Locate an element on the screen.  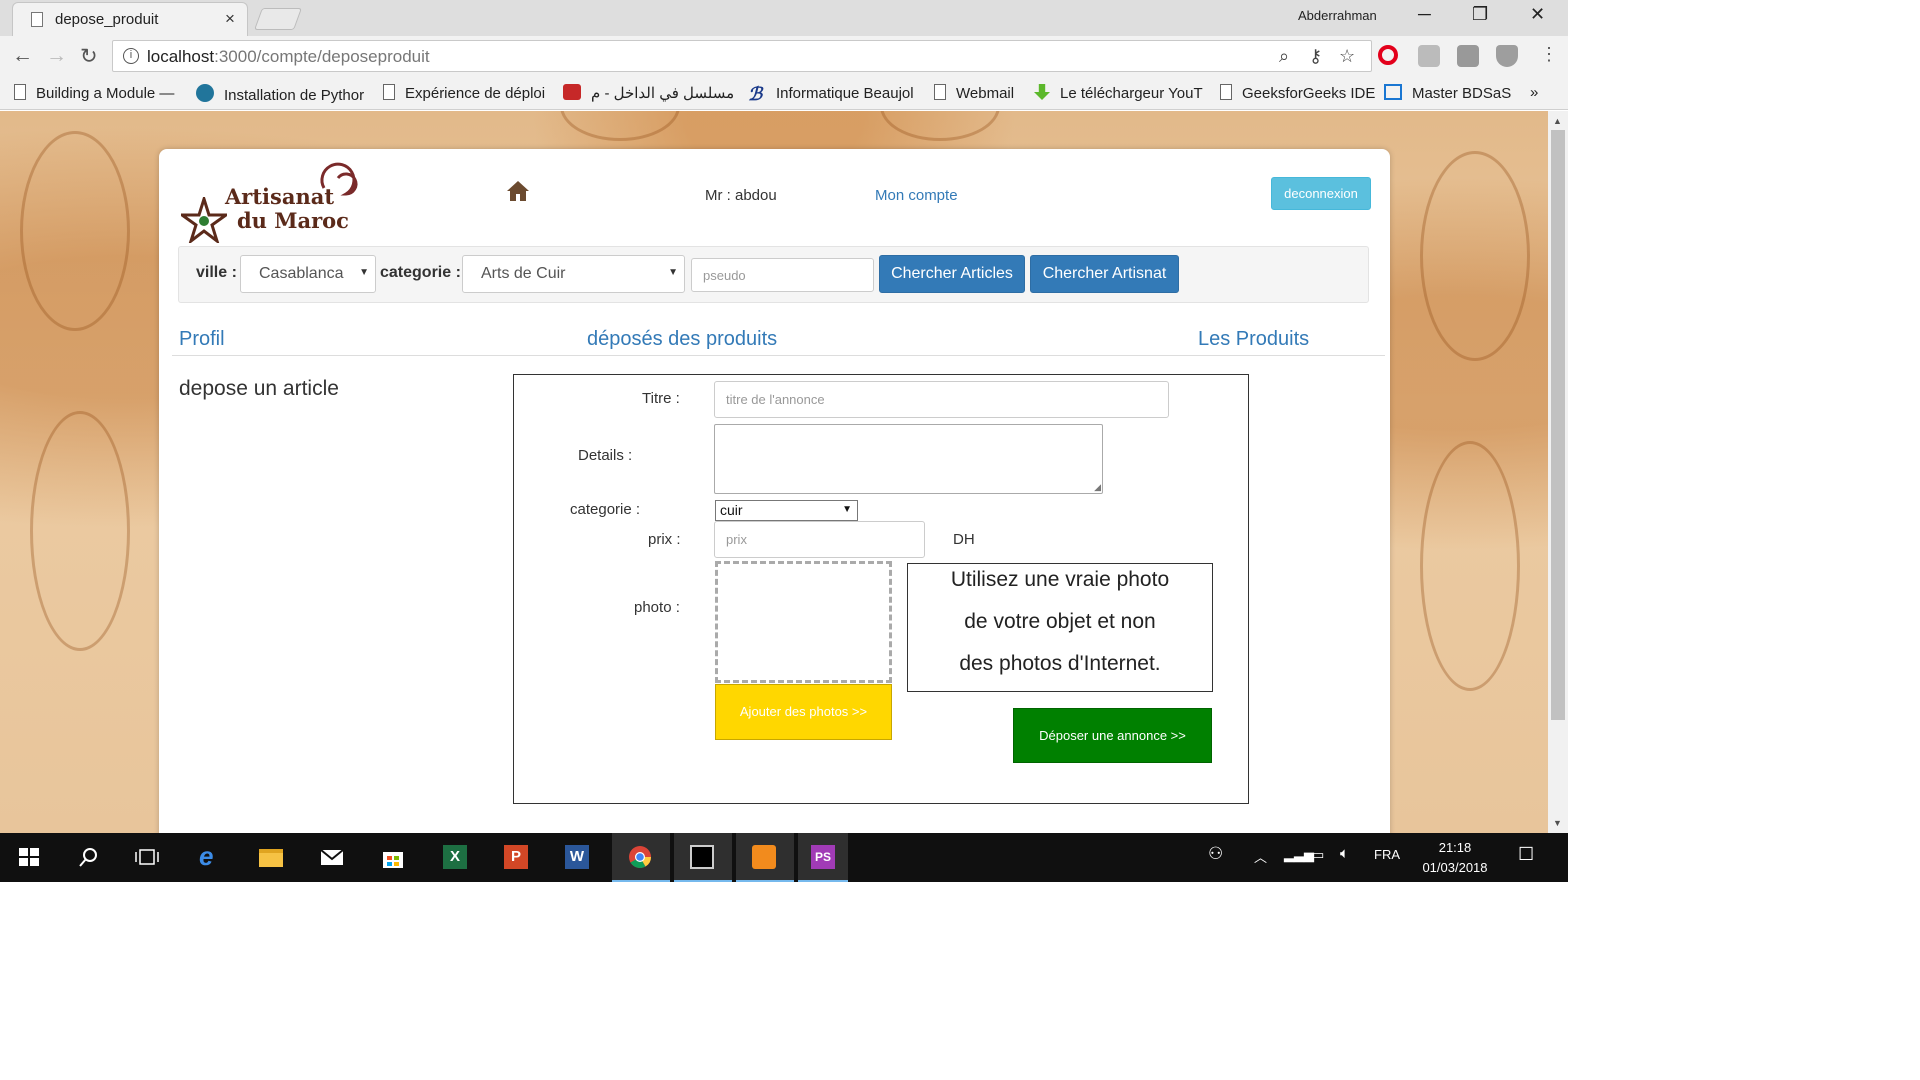
taskbar-app-chrome is located at coordinates (641, 857).